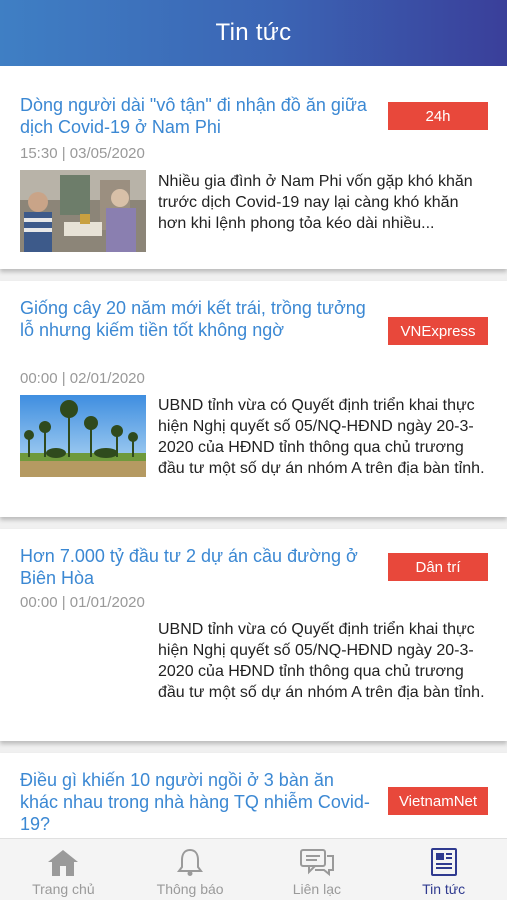 The image size is (507, 900). What do you see at coordinates (82, 378) in the screenshot?
I see `article-timestamp: 00:00 | 02/01/2020` at bounding box center [82, 378].